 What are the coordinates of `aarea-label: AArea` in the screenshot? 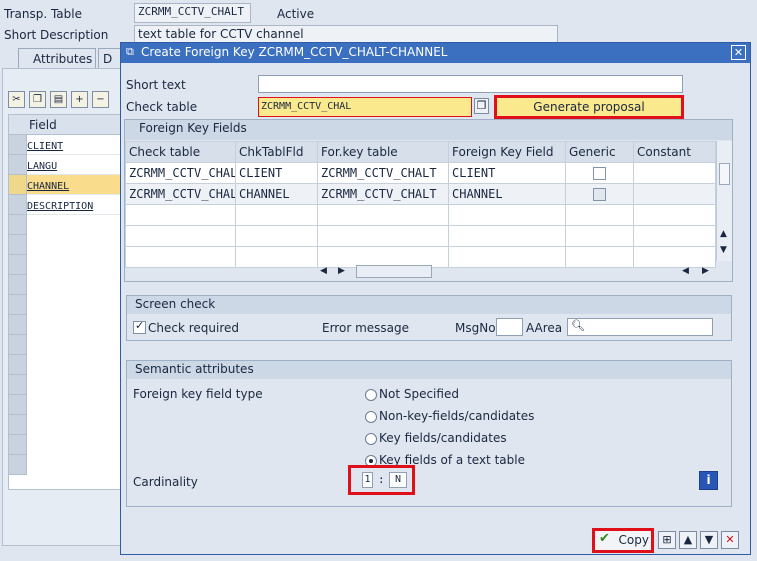 It's located at (544, 328).